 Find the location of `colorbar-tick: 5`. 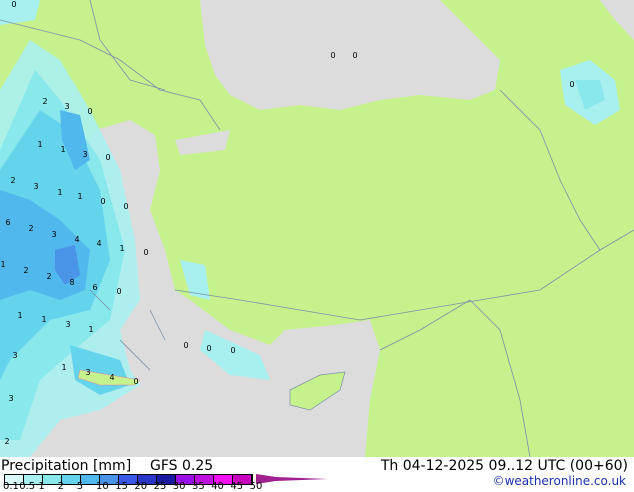

colorbar-tick: 5 is located at coordinates (80, 486).